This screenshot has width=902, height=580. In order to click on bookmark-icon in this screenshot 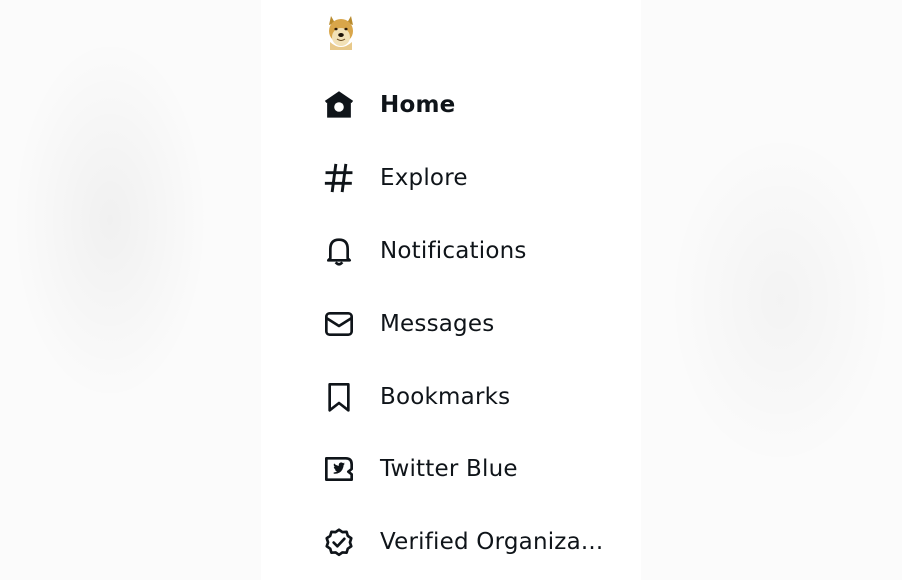, I will do `click(338, 396)`.